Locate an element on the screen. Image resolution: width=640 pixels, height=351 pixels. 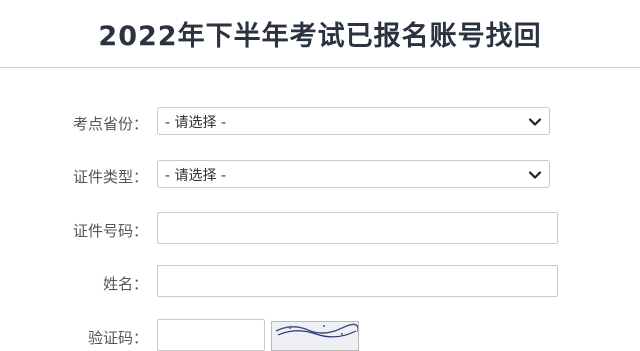
id-number-row: 证件号码： is located at coordinates (320, 228).